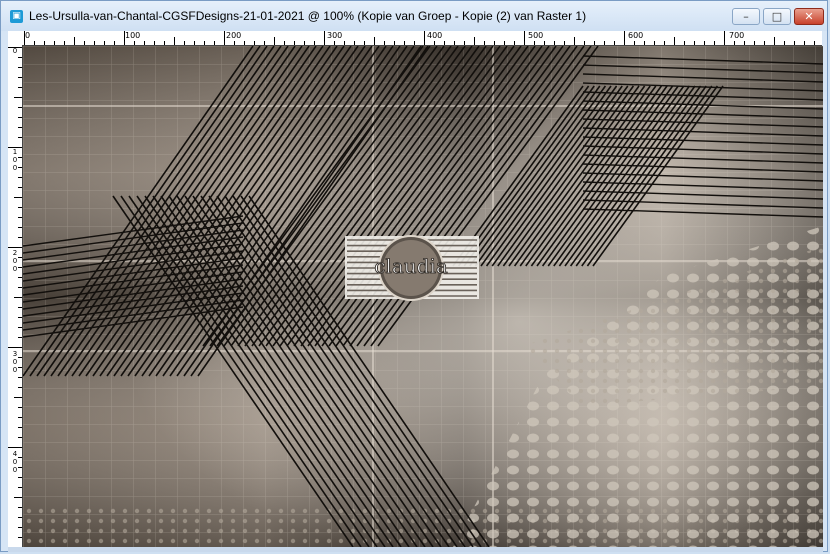  I want to click on ruler-label-100: 100, so click(133, 35).